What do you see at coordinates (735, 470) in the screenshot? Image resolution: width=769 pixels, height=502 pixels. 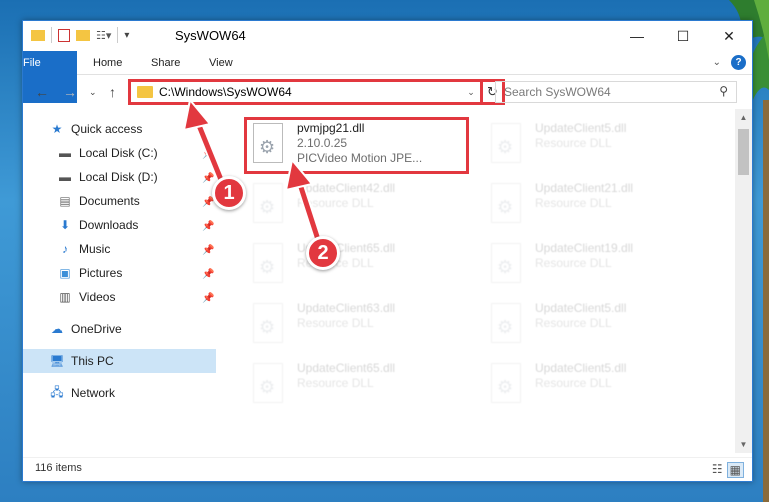 I see `large-icons-view-icon: ▦` at bounding box center [735, 470].